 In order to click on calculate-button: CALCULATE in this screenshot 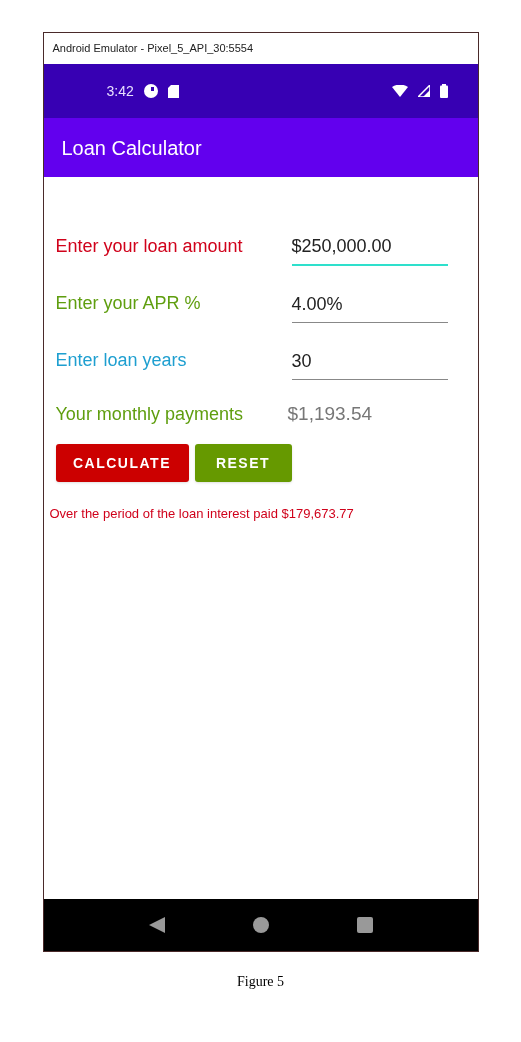, I will do `click(122, 463)`.